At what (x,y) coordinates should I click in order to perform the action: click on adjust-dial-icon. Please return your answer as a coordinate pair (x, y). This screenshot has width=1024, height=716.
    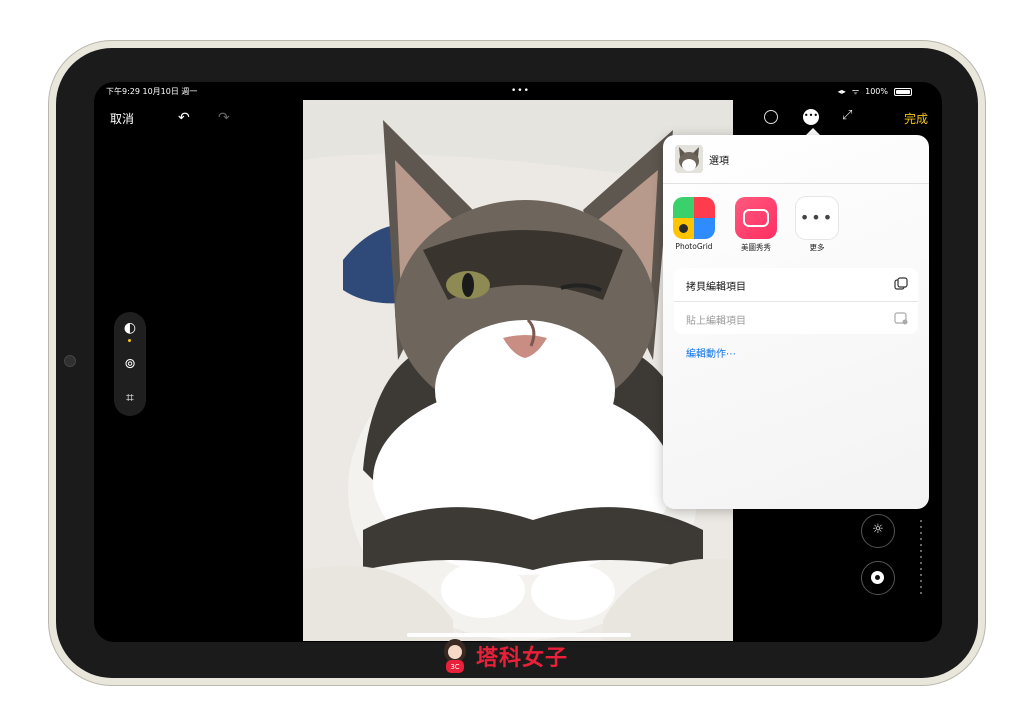
    Looking at the image, I should click on (878, 578).